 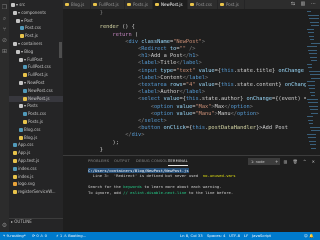 What do you see at coordinates (191, 27) in the screenshot?
I see `code-line: render () {` at bounding box center [191, 27].